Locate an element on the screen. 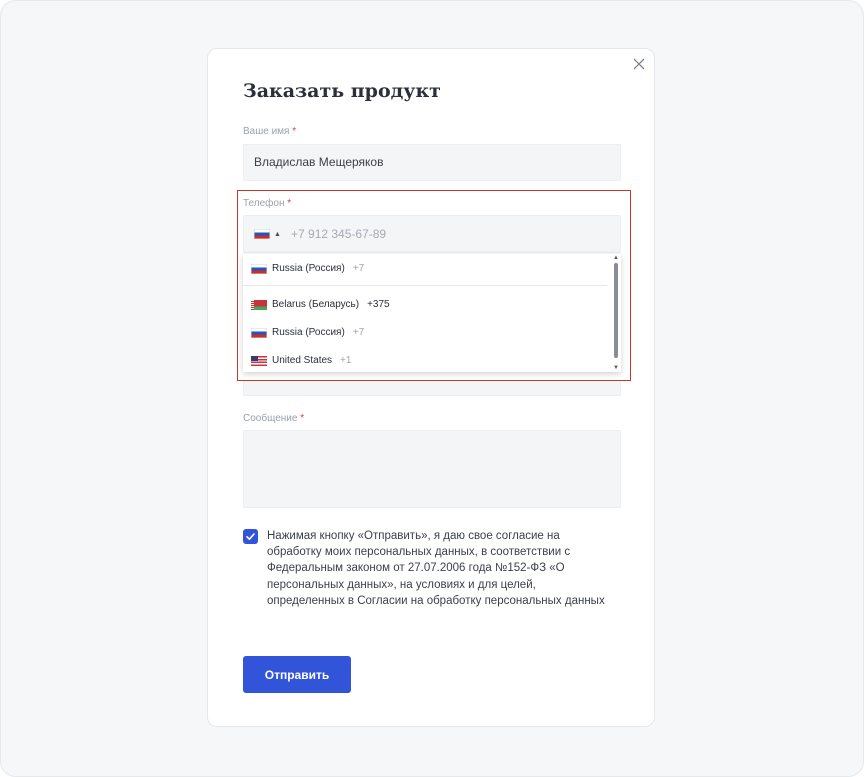  country-option-united-states: United States +1 is located at coordinates (301, 360).